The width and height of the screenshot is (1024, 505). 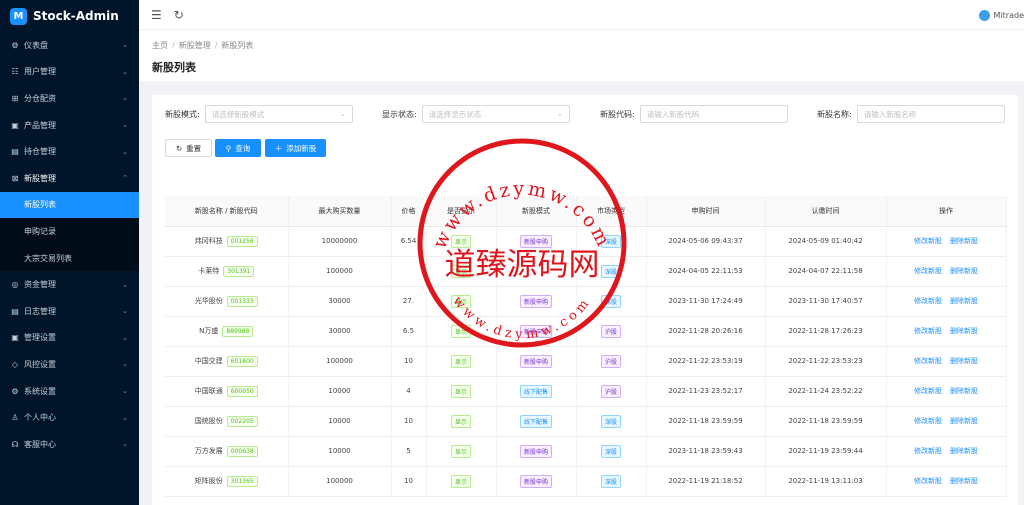 I want to click on max-qty-cell: 10000000, so click(x=340, y=241).